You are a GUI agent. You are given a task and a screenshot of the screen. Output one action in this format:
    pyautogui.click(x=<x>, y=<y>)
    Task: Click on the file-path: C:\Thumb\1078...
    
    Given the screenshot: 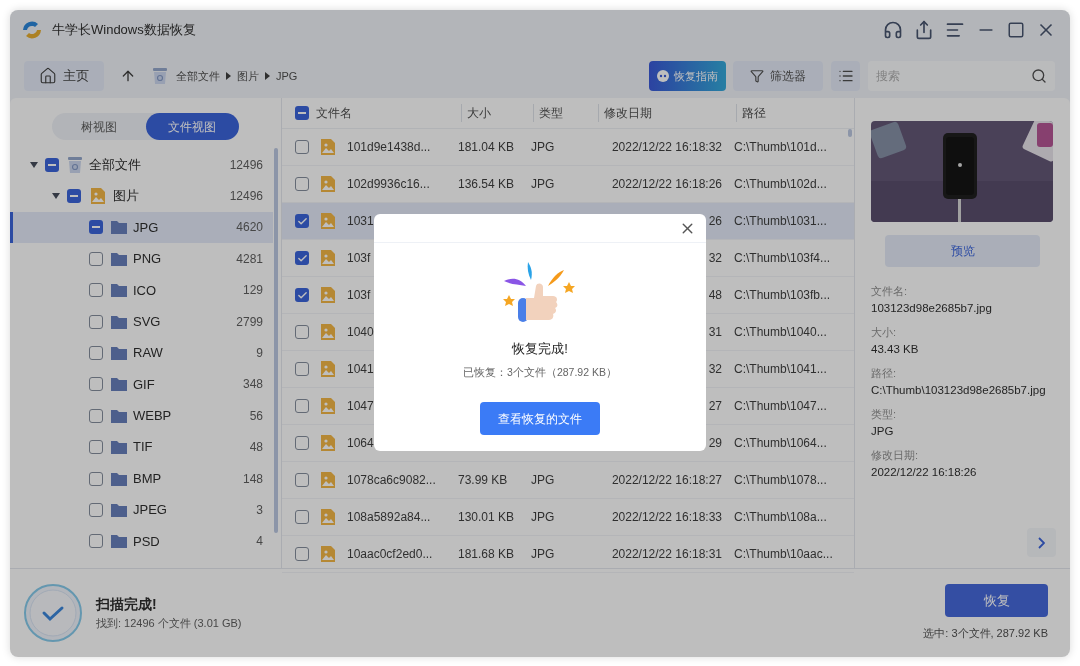 What is the action you would take?
    pyautogui.click(x=780, y=480)
    